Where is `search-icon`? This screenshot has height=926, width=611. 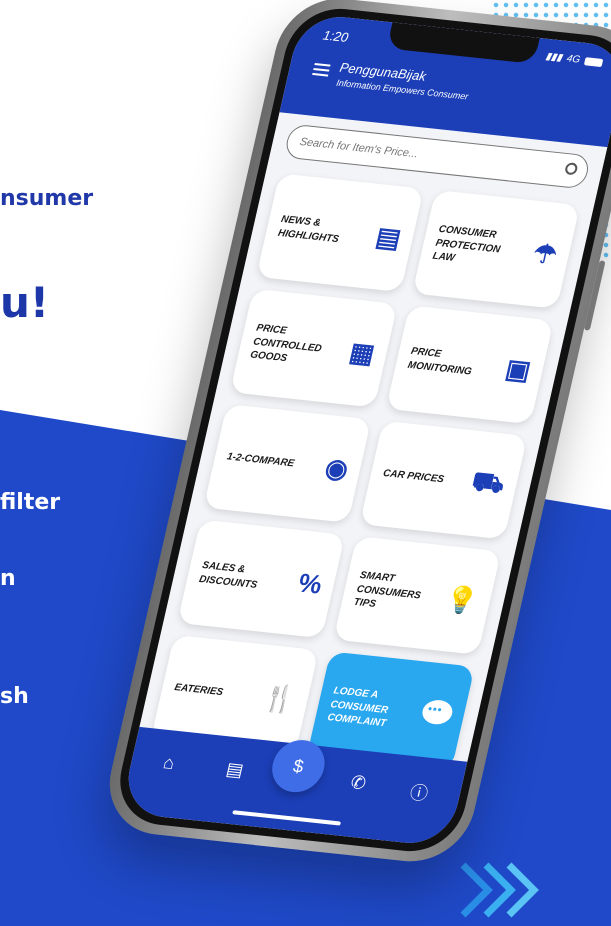 search-icon is located at coordinates (571, 169).